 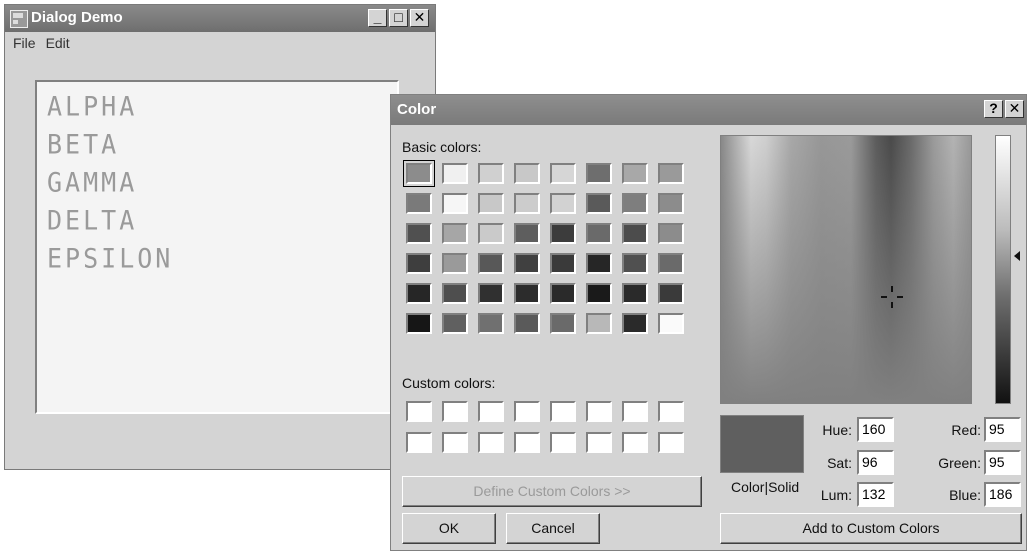 What do you see at coordinates (553, 528) in the screenshot?
I see `cancel-button: Cancel` at bounding box center [553, 528].